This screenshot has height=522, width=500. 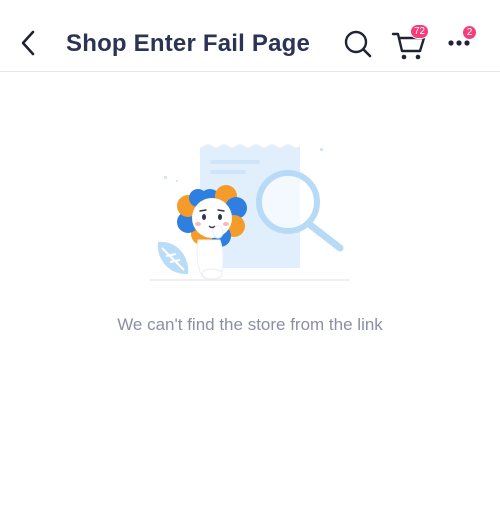 What do you see at coordinates (420, 31) in the screenshot?
I see `cart-count-badge: 72` at bounding box center [420, 31].